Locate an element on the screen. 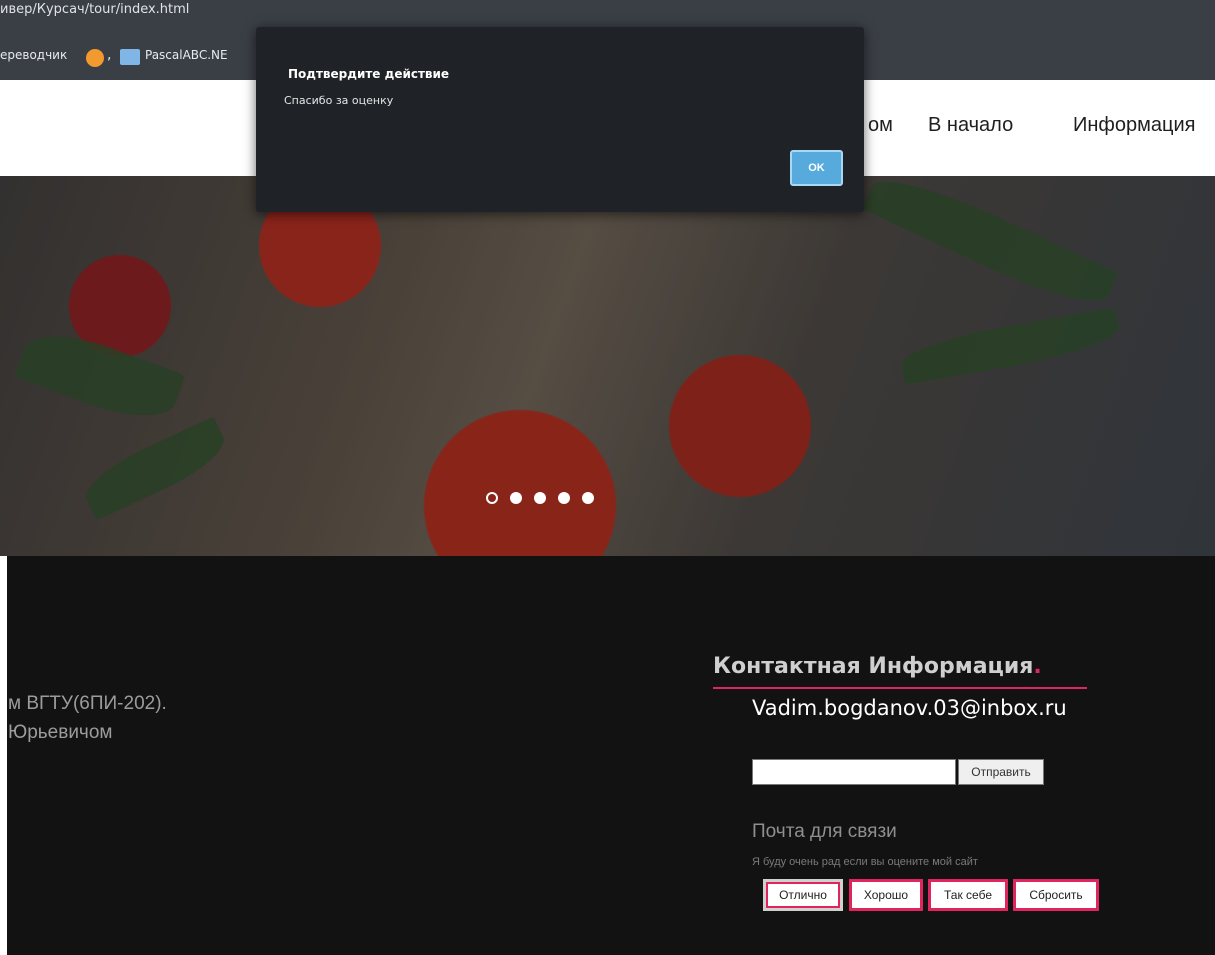 Image resolution: width=1215 pixels, height=955 pixels. bookmark-translator: ереводчик is located at coordinates (33, 55).